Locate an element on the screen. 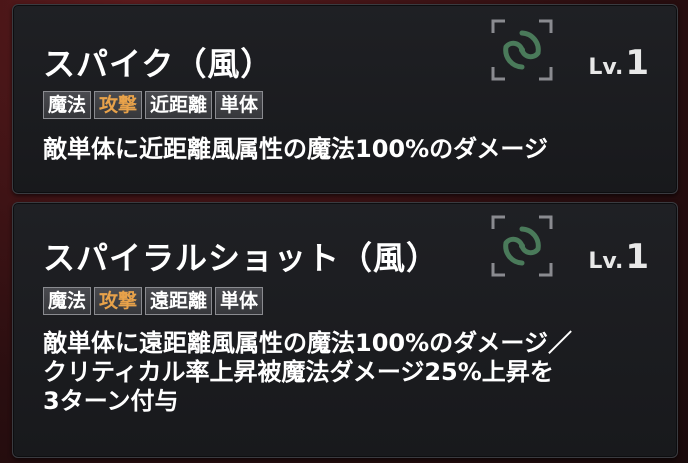 Image resolution: width=688 pixels, height=463 pixels. skill-name: スパイラルショット（風） is located at coordinates (241, 258).